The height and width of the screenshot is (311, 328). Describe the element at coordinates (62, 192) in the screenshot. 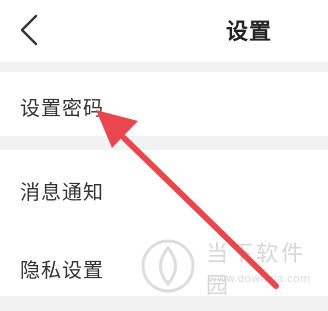

I see `settings-item-label: 消息通知` at that location.